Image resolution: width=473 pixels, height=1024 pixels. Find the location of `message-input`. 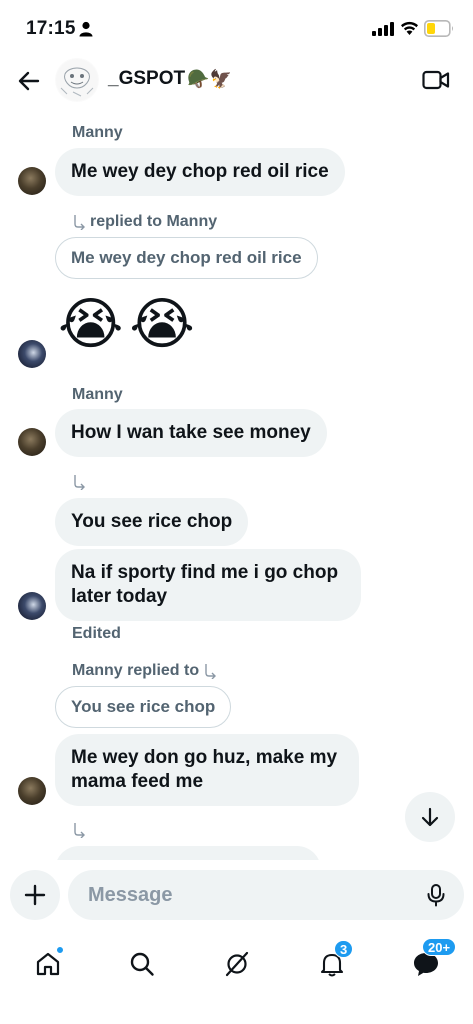

message-input is located at coordinates (248, 895).